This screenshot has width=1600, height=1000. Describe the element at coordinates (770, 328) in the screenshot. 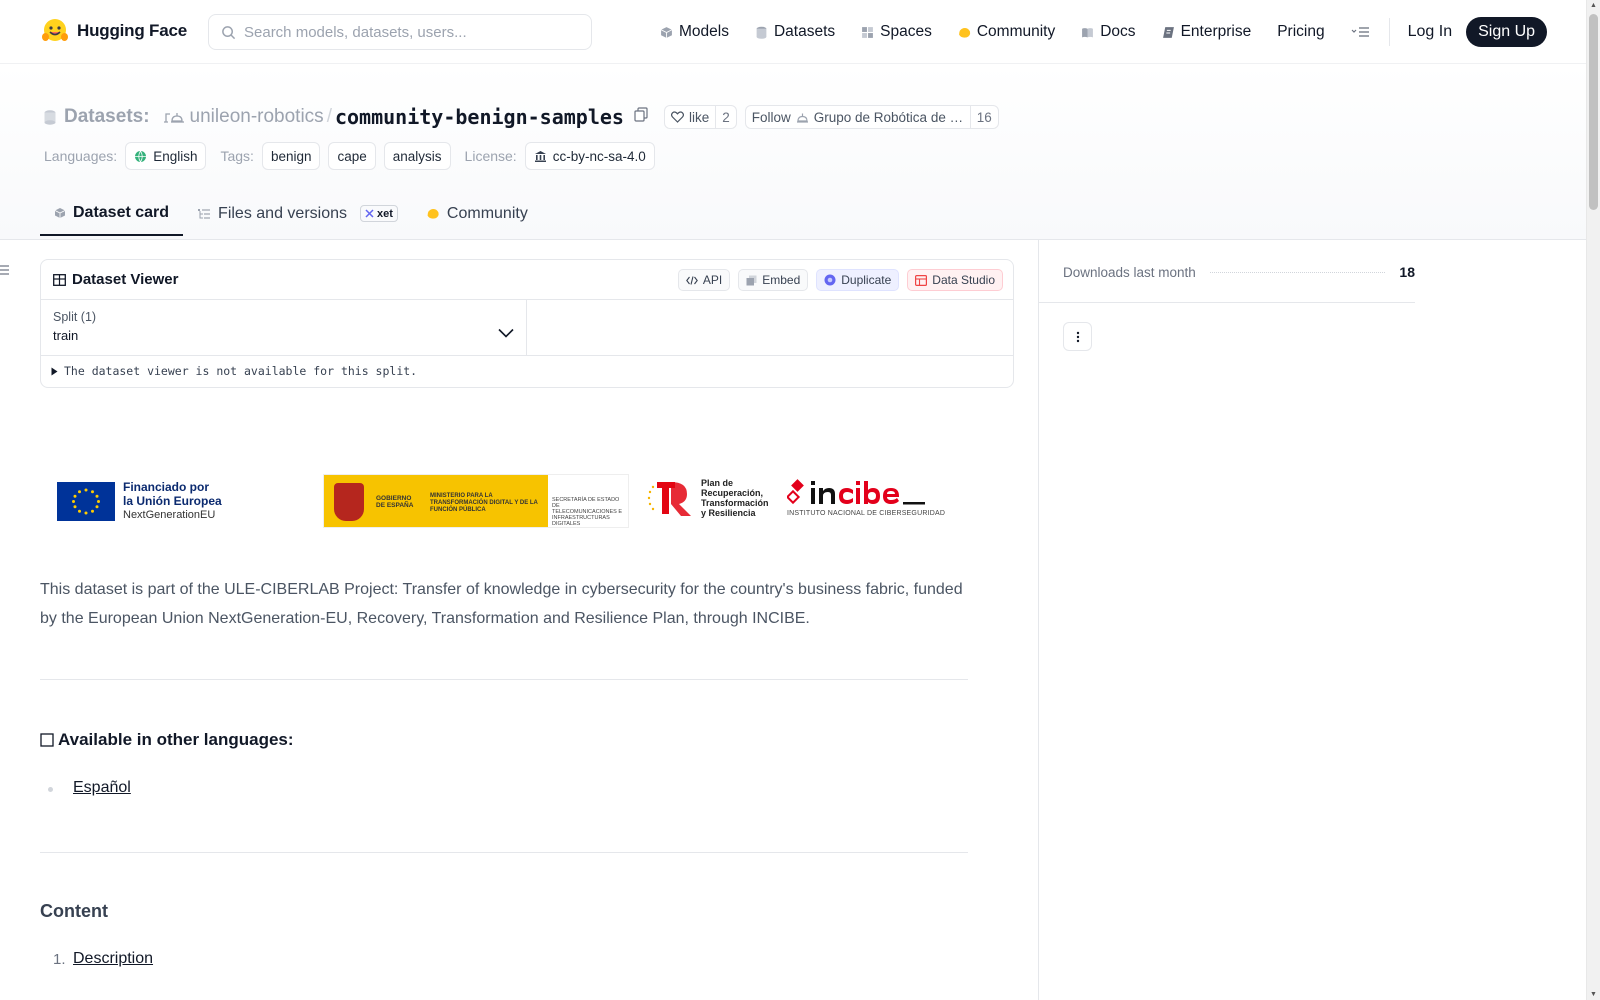

I see `split-preview-area` at that location.